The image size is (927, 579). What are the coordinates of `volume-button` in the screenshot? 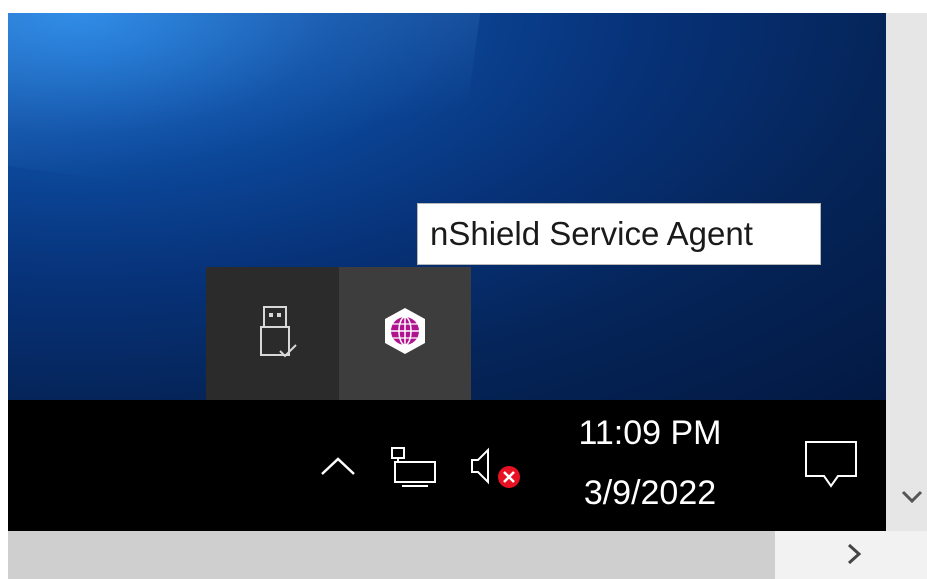 It's located at (498, 468).